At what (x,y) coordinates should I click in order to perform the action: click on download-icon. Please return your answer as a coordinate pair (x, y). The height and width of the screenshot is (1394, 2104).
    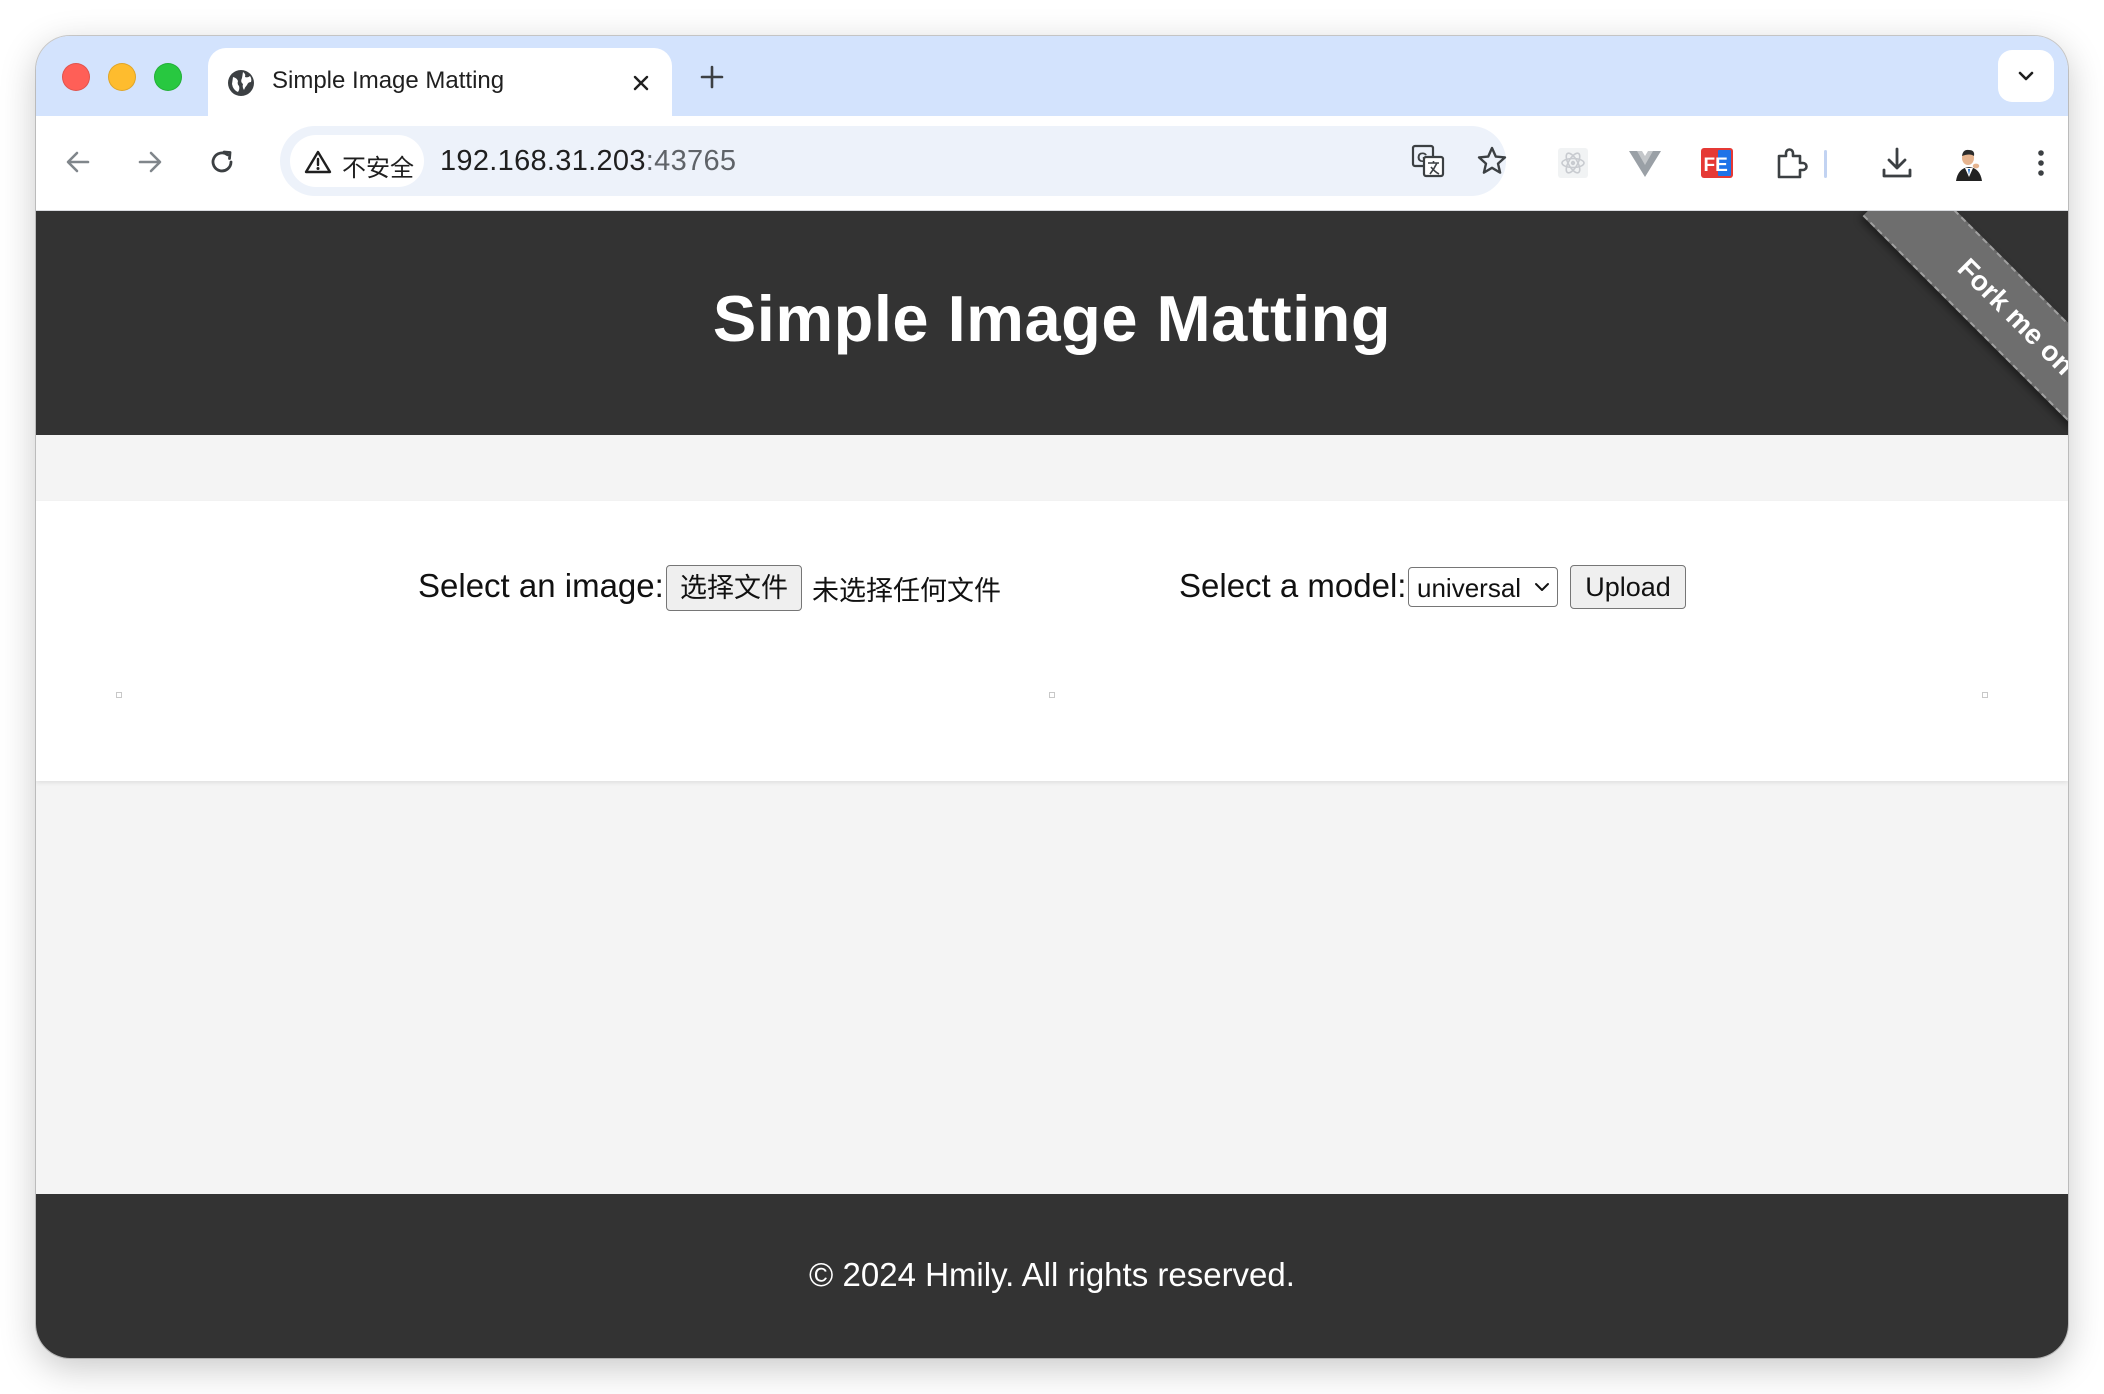
    Looking at the image, I should click on (1897, 163).